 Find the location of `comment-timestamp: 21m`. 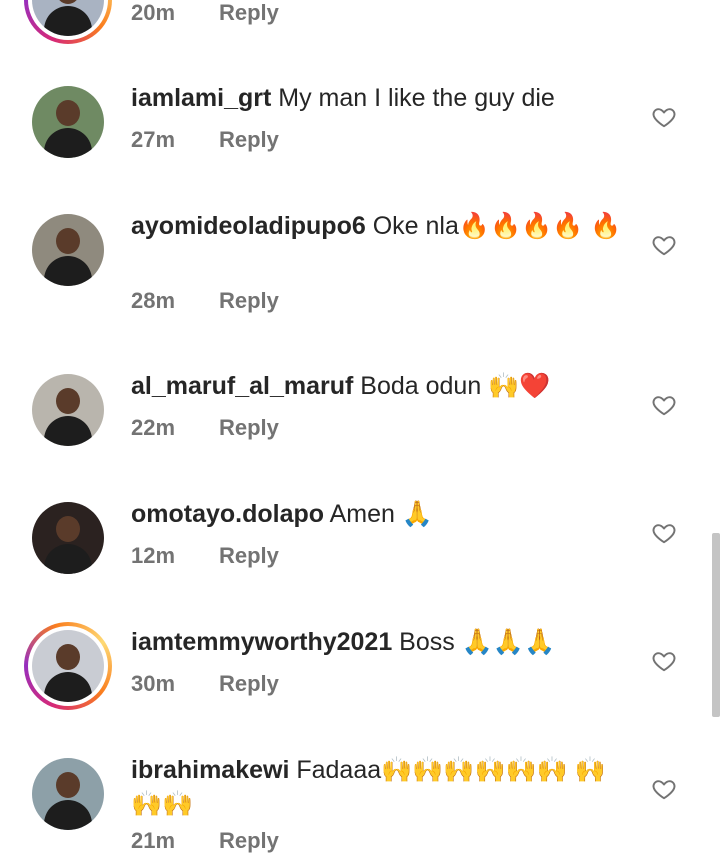

comment-timestamp: 21m is located at coordinates (153, 840).